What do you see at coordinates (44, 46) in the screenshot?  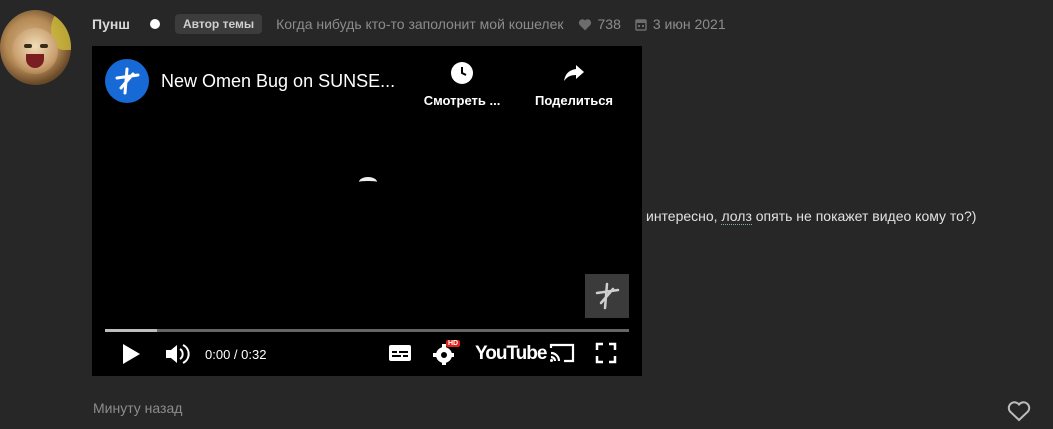 I see `avatar-eye-right` at bounding box center [44, 46].